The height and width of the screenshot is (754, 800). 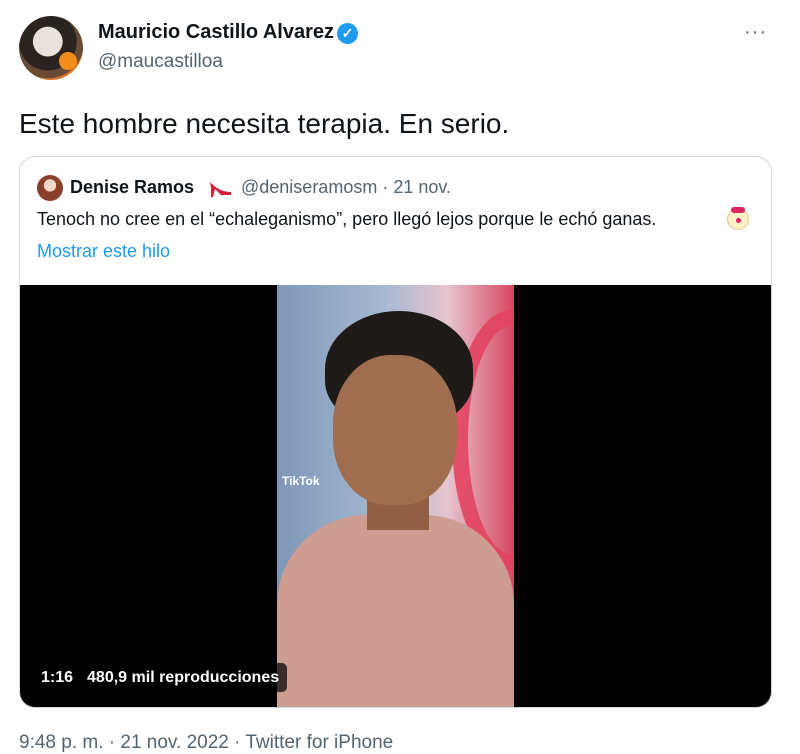 I want to click on video-duration: 1:16, so click(x=57, y=677).